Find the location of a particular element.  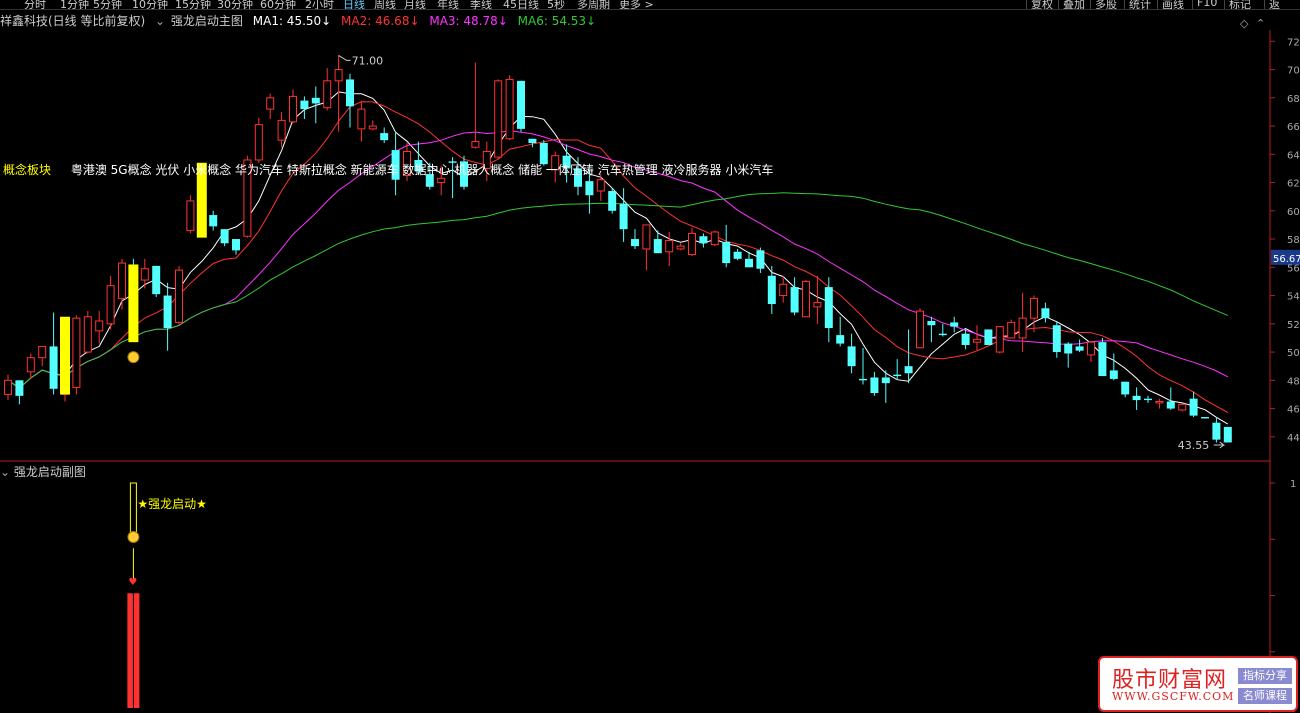

chevron-down-icon: ⌄ is located at coordinates (5, 472).